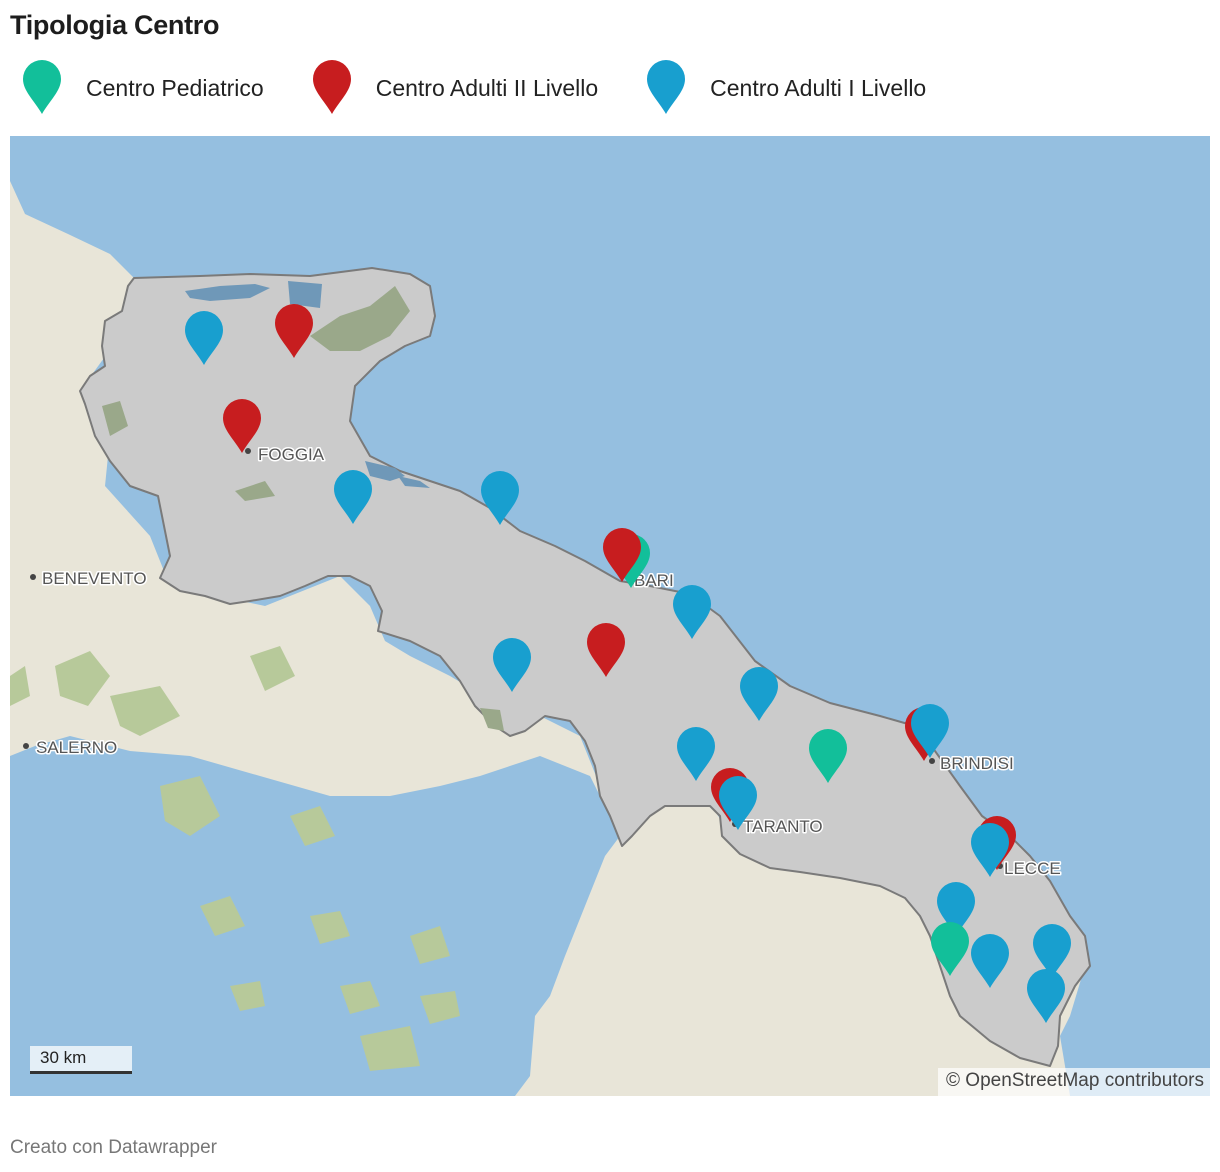 The height and width of the screenshot is (1172, 1220). I want to click on city-label-lecce: LECCE, so click(1032, 868).